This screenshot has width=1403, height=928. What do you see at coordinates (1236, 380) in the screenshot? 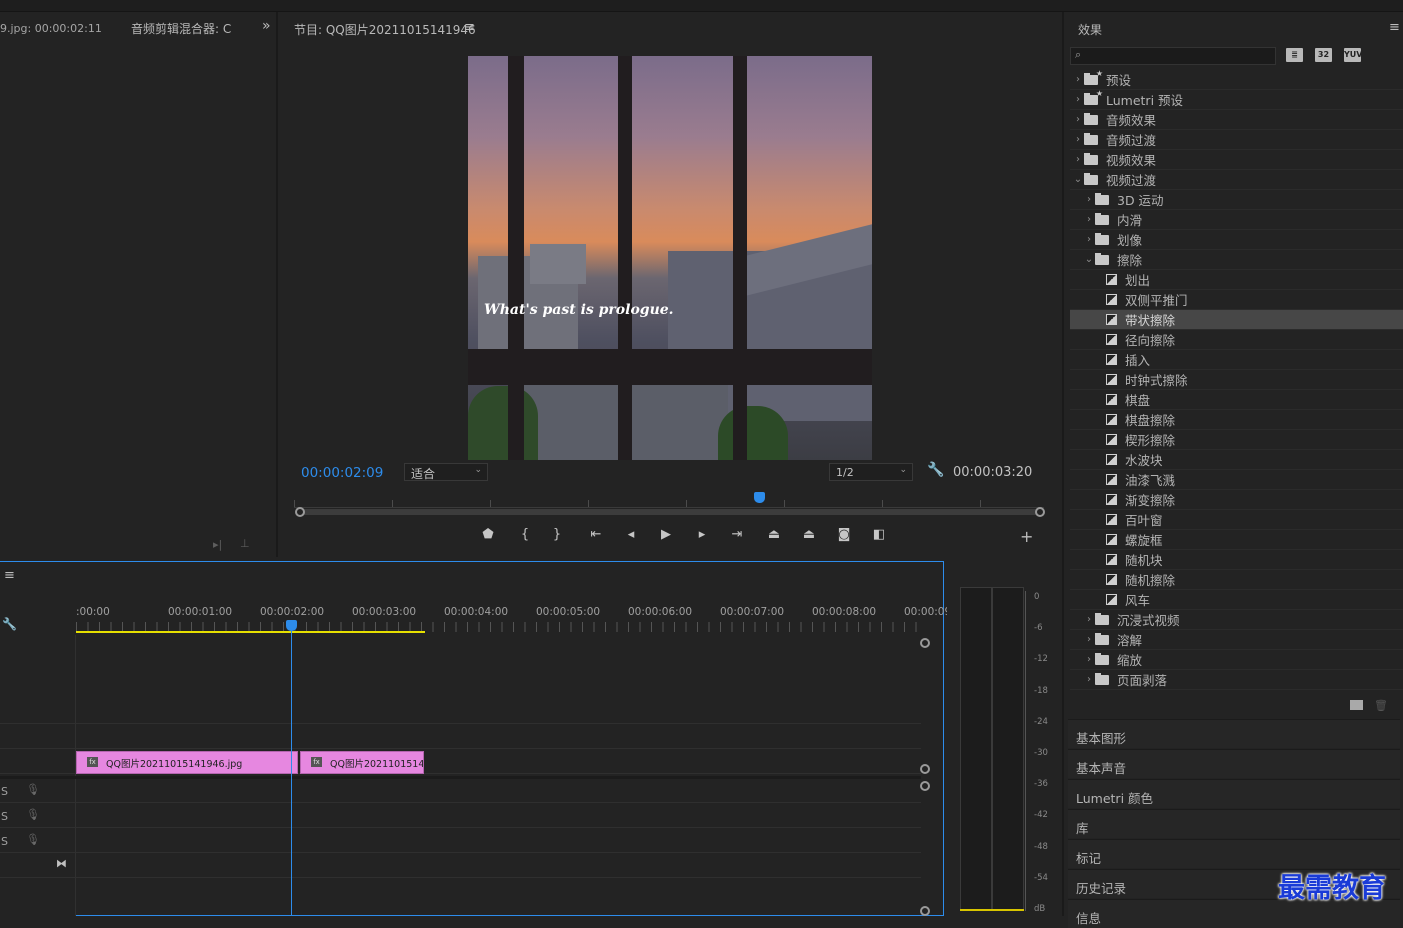
I see `effect-item: 时钟式擦除` at bounding box center [1236, 380].